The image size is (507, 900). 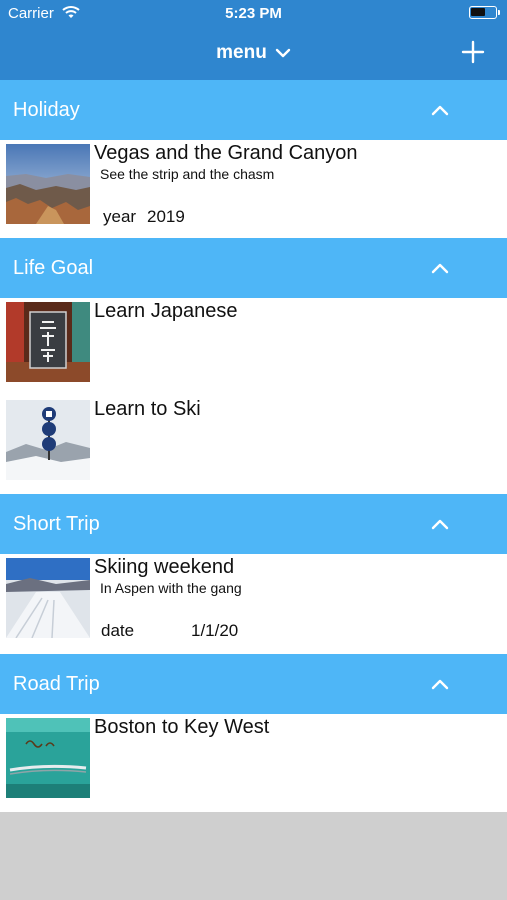 What do you see at coordinates (187, 174) in the screenshot?
I see `item-subtitle: See the strip and the chasm` at bounding box center [187, 174].